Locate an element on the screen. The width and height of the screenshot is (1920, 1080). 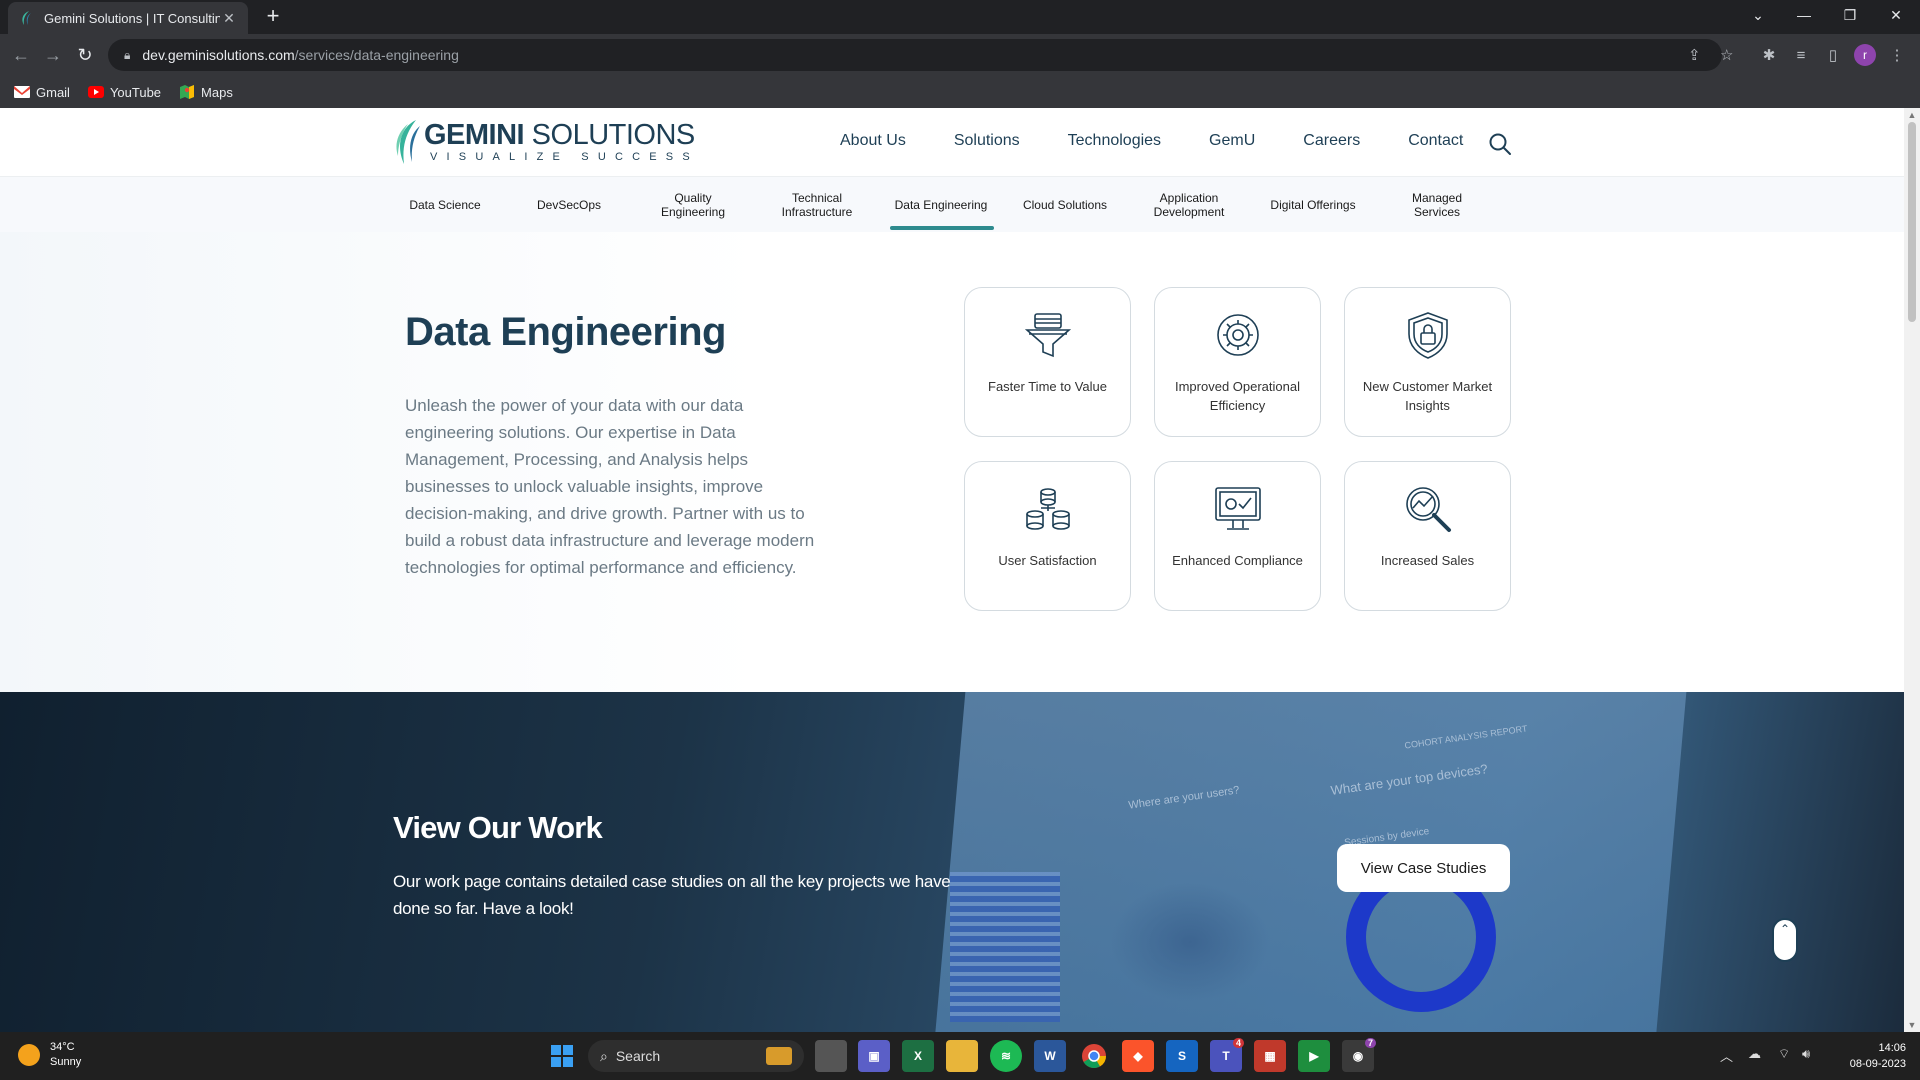
gear-cycle-icon is located at coordinates (1238, 335).